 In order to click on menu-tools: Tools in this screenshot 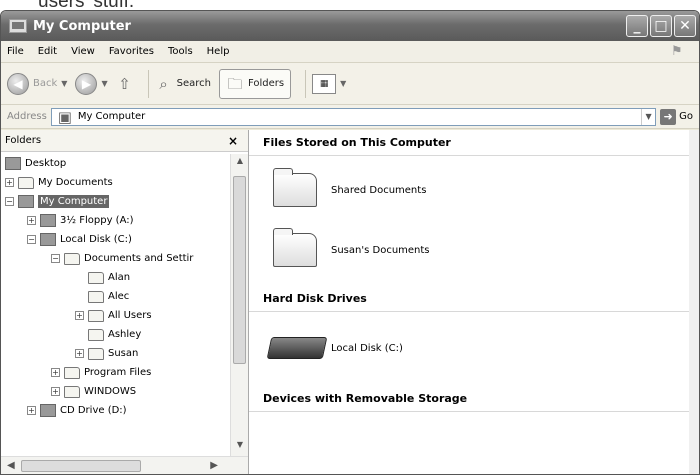, I will do `click(180, 51)`.